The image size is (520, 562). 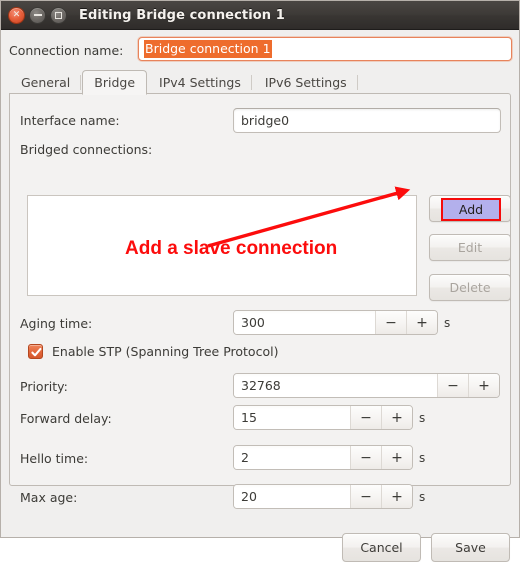 I want to click on priority-label: Priority:, so click(x=44, y=386).